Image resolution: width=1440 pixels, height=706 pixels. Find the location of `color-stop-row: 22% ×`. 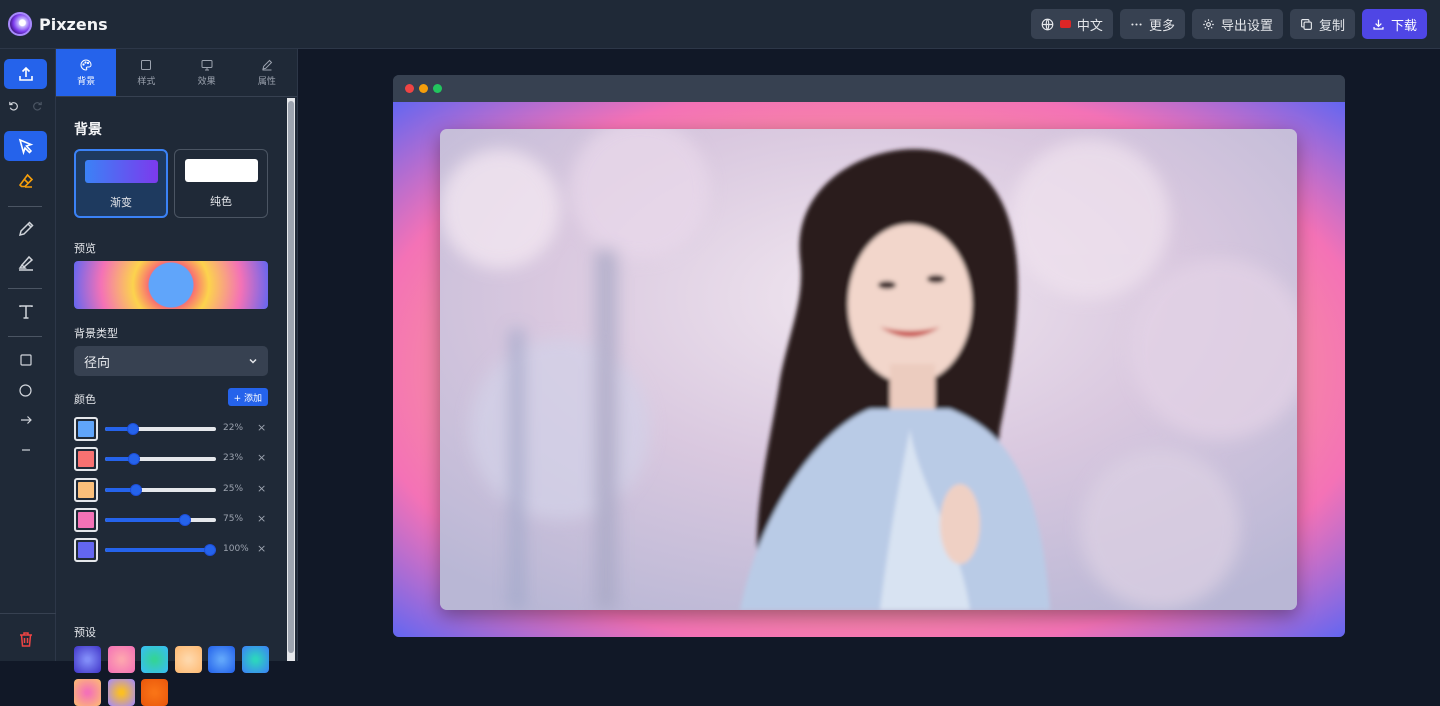

color-stop-row: 22% × is located at coordinates (171, 429).